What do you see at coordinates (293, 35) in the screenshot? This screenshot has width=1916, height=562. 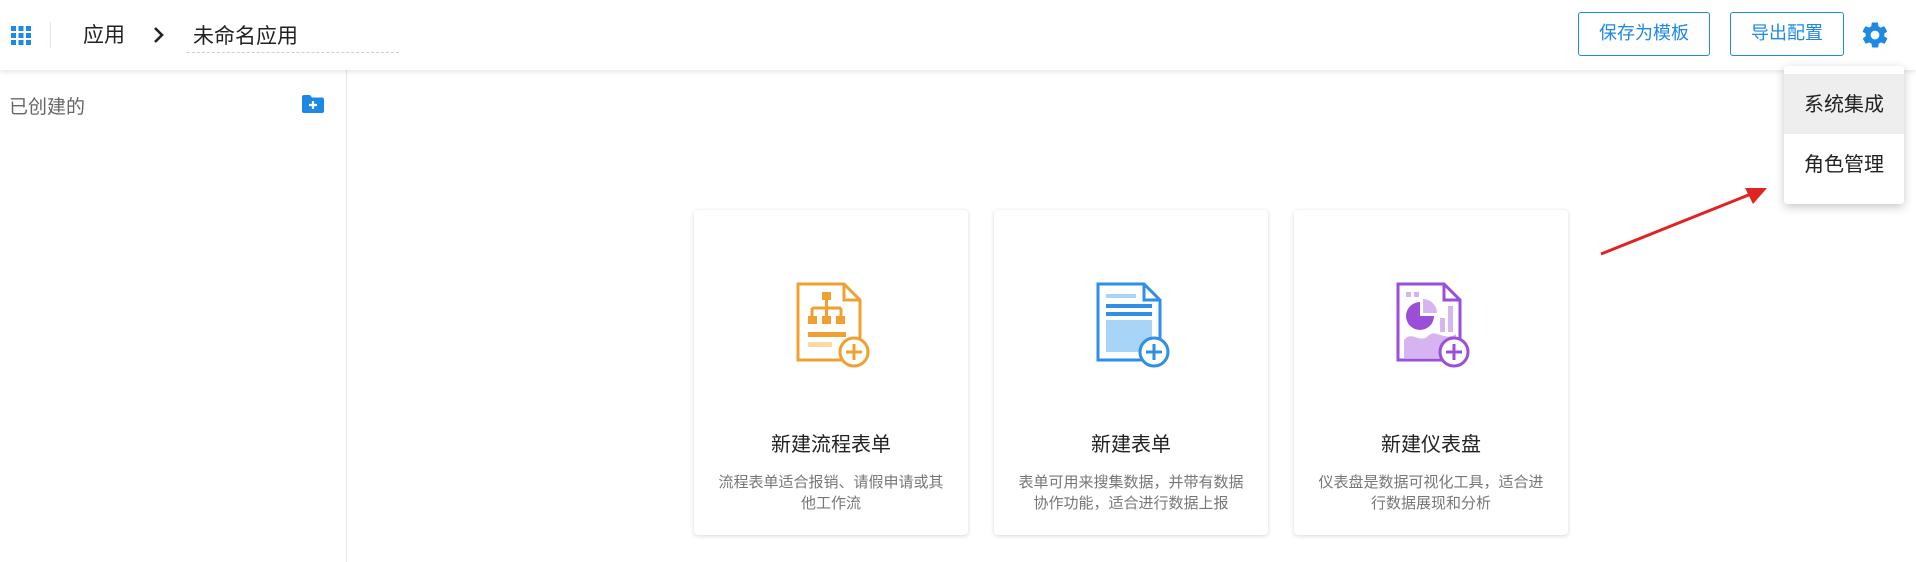 I see `app-name-input` at bounding box center [293, 35].